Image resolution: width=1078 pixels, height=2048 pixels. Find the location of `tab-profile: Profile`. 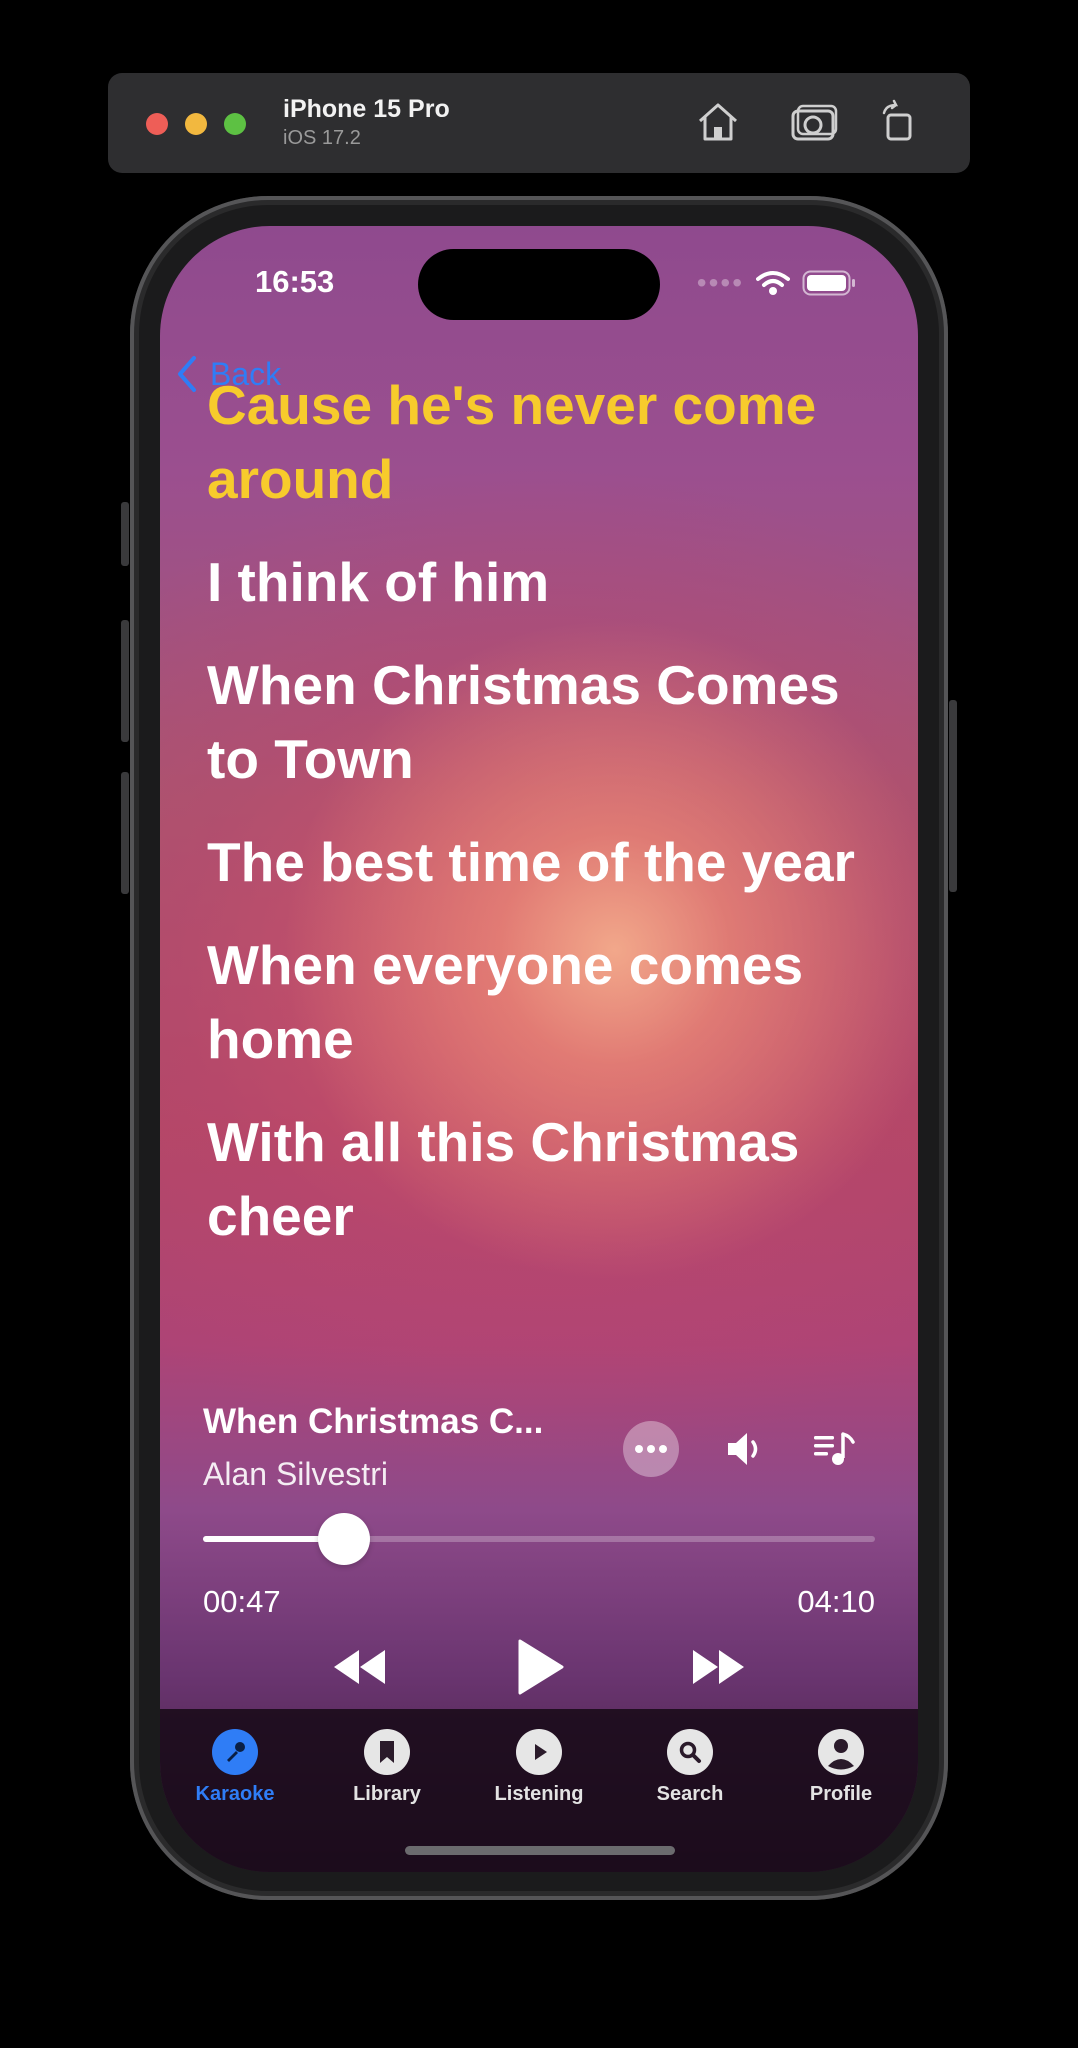

tab-profile: Profile is located at coordinates (841, 1767).